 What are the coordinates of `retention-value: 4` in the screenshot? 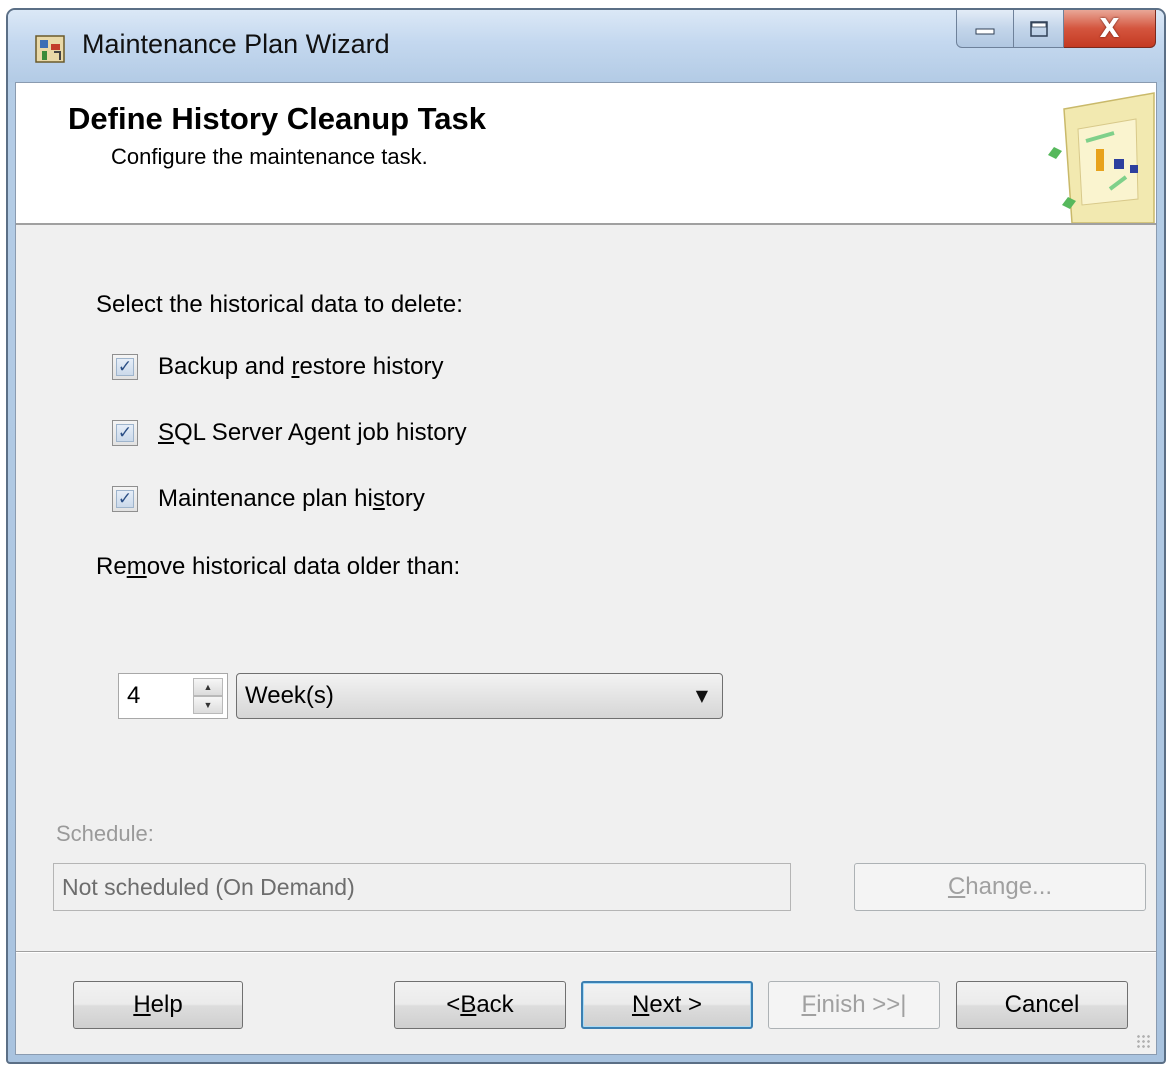 It's located at (133, 696).